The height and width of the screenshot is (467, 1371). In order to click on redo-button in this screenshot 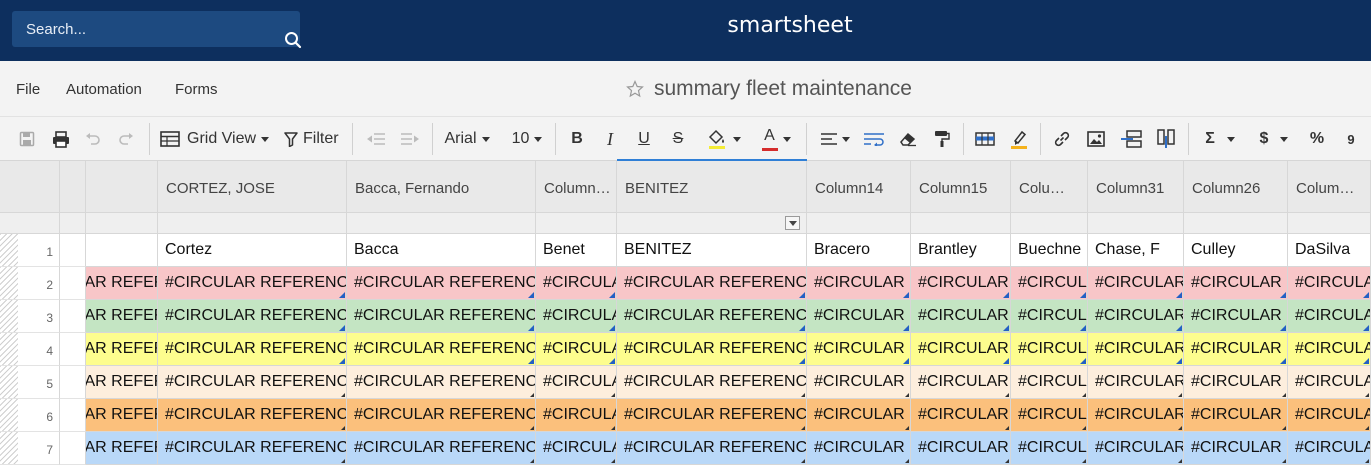, I will do `click(126, 139)`.